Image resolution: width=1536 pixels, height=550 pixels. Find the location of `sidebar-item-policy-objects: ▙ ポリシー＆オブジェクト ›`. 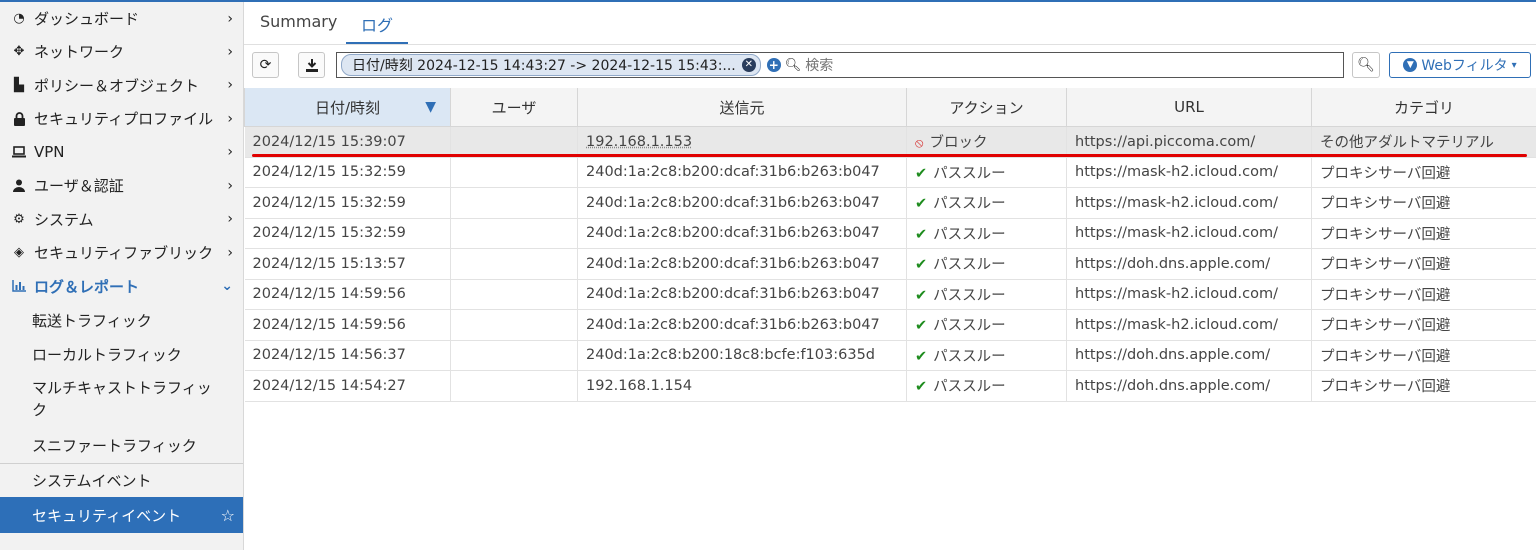

sidebar-item-policy-objects: ▙ ポリシー＆オブジェクト › is located at coordinates (121, 86).